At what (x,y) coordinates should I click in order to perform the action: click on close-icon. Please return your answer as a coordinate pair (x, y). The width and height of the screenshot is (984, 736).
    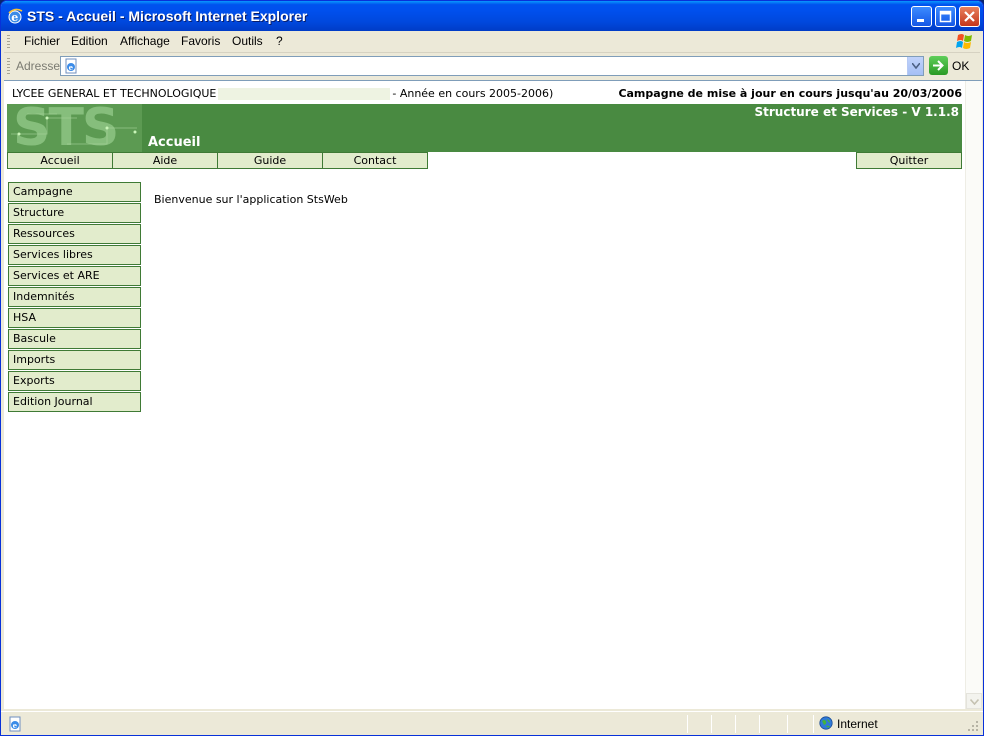
    Looking at the image, I should click on (969, 16).